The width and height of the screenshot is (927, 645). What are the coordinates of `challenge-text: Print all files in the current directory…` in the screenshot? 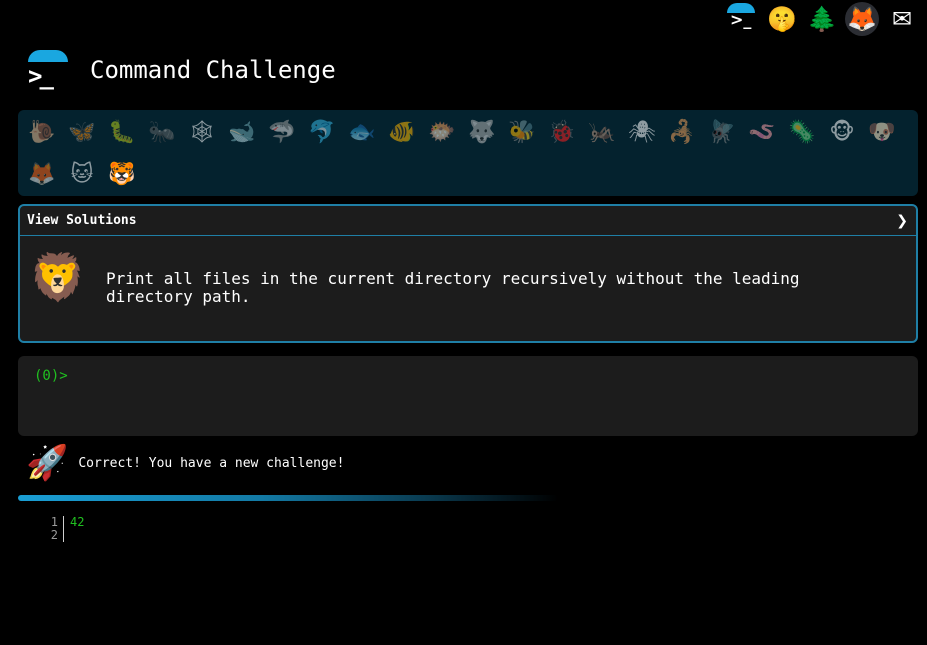 It's located at (453, 287).